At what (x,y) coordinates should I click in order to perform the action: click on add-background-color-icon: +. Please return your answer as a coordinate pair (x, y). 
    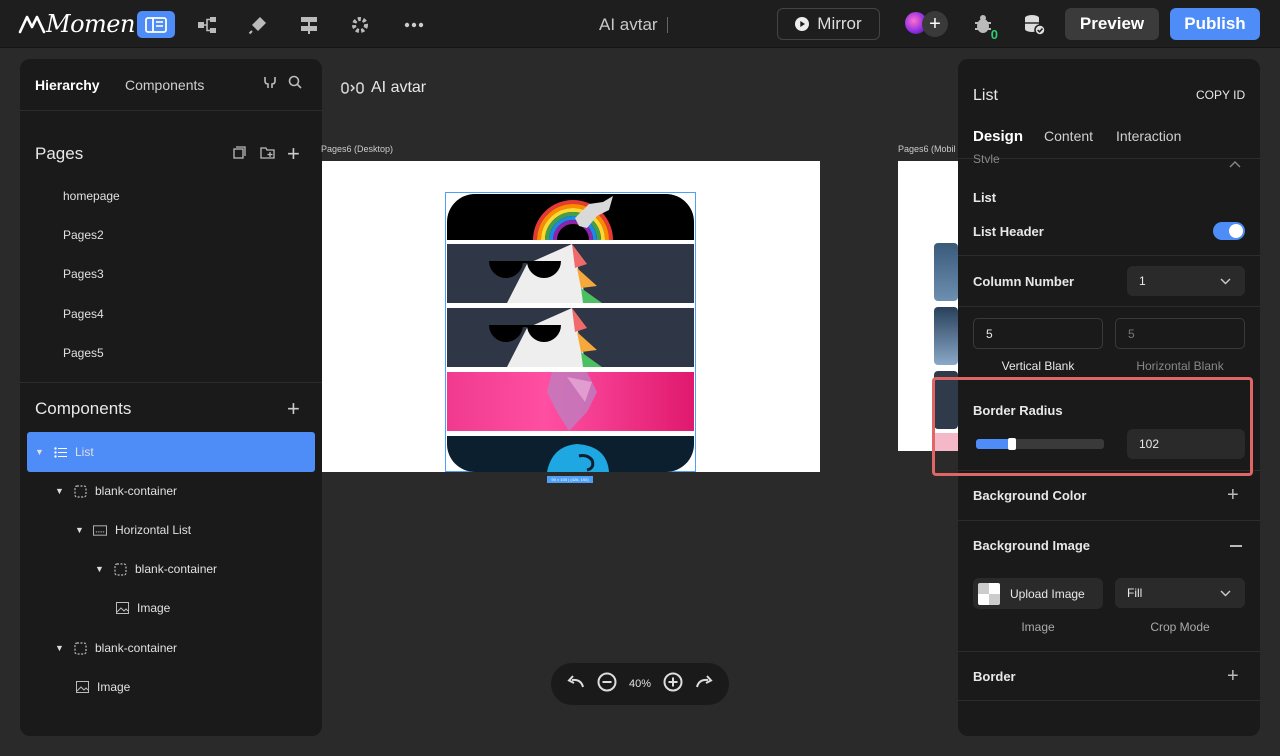
    Looking at the image, I should click on (1233, 495).